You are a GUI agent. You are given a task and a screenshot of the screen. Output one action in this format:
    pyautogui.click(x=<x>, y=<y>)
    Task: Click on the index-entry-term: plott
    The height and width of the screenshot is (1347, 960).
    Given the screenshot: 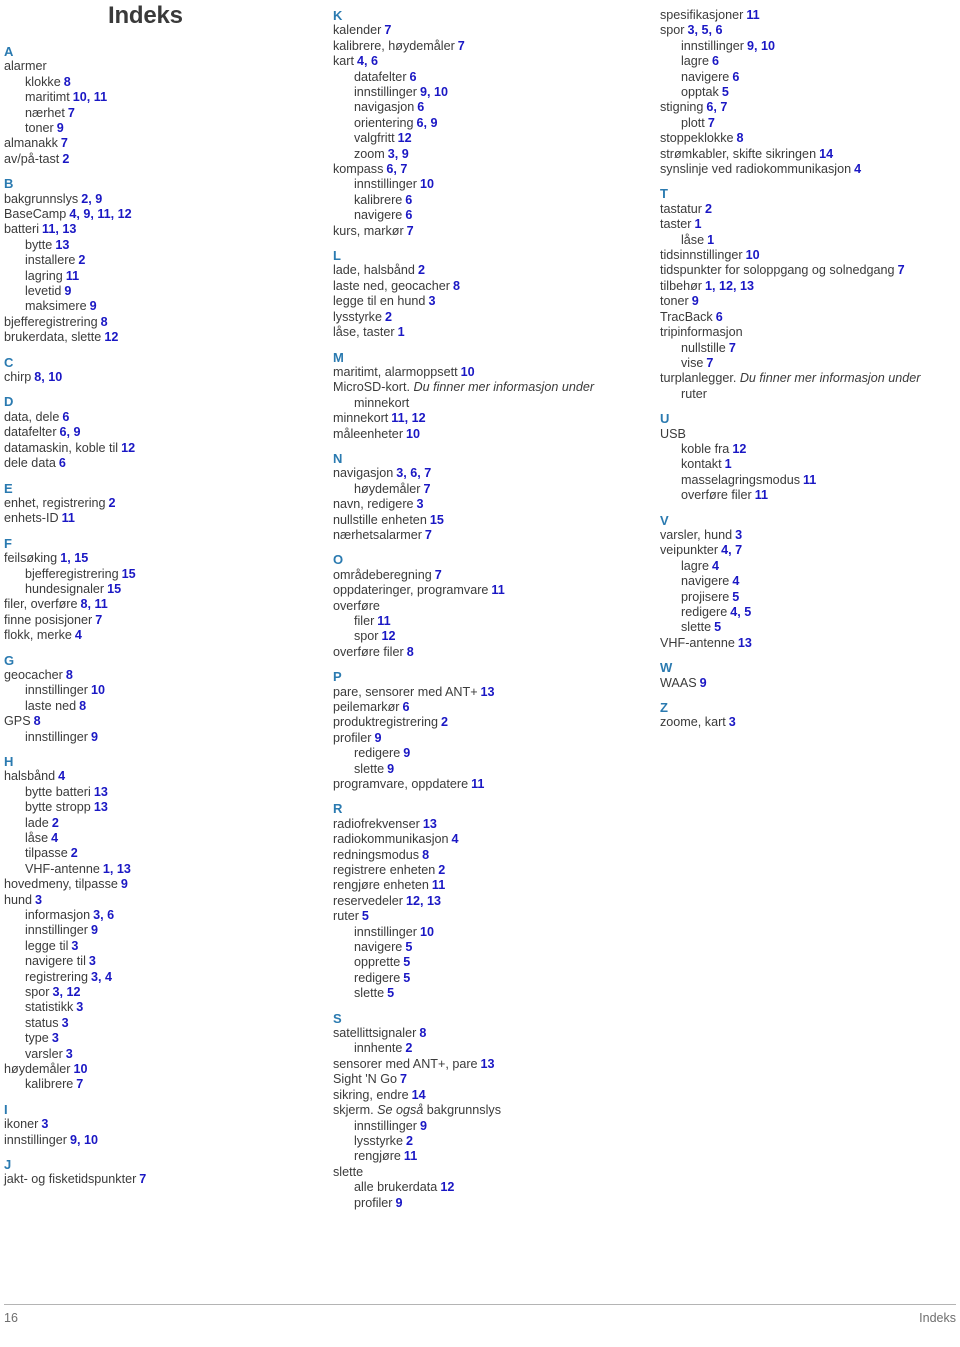 What is the action you would take?
    pyautogui.click(x=693, y=122)
    